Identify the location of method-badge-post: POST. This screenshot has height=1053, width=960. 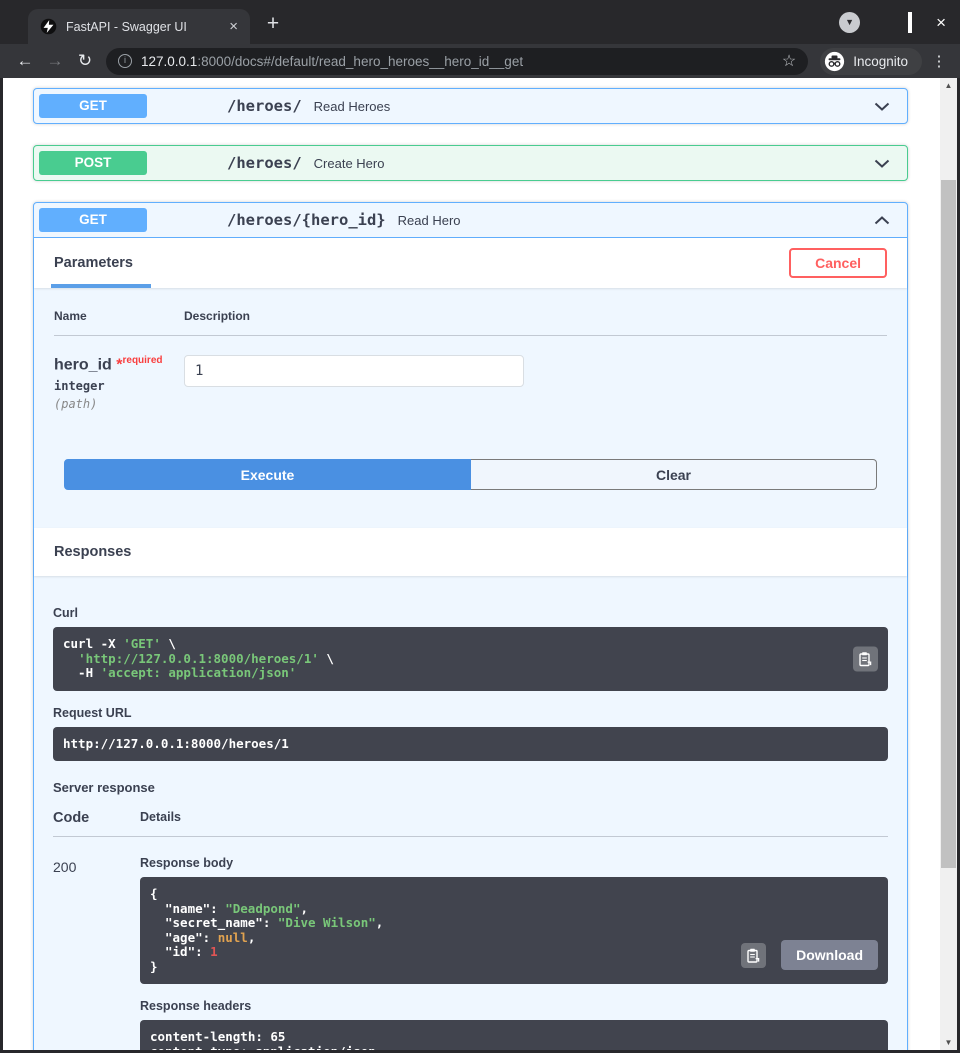
(93, 163).